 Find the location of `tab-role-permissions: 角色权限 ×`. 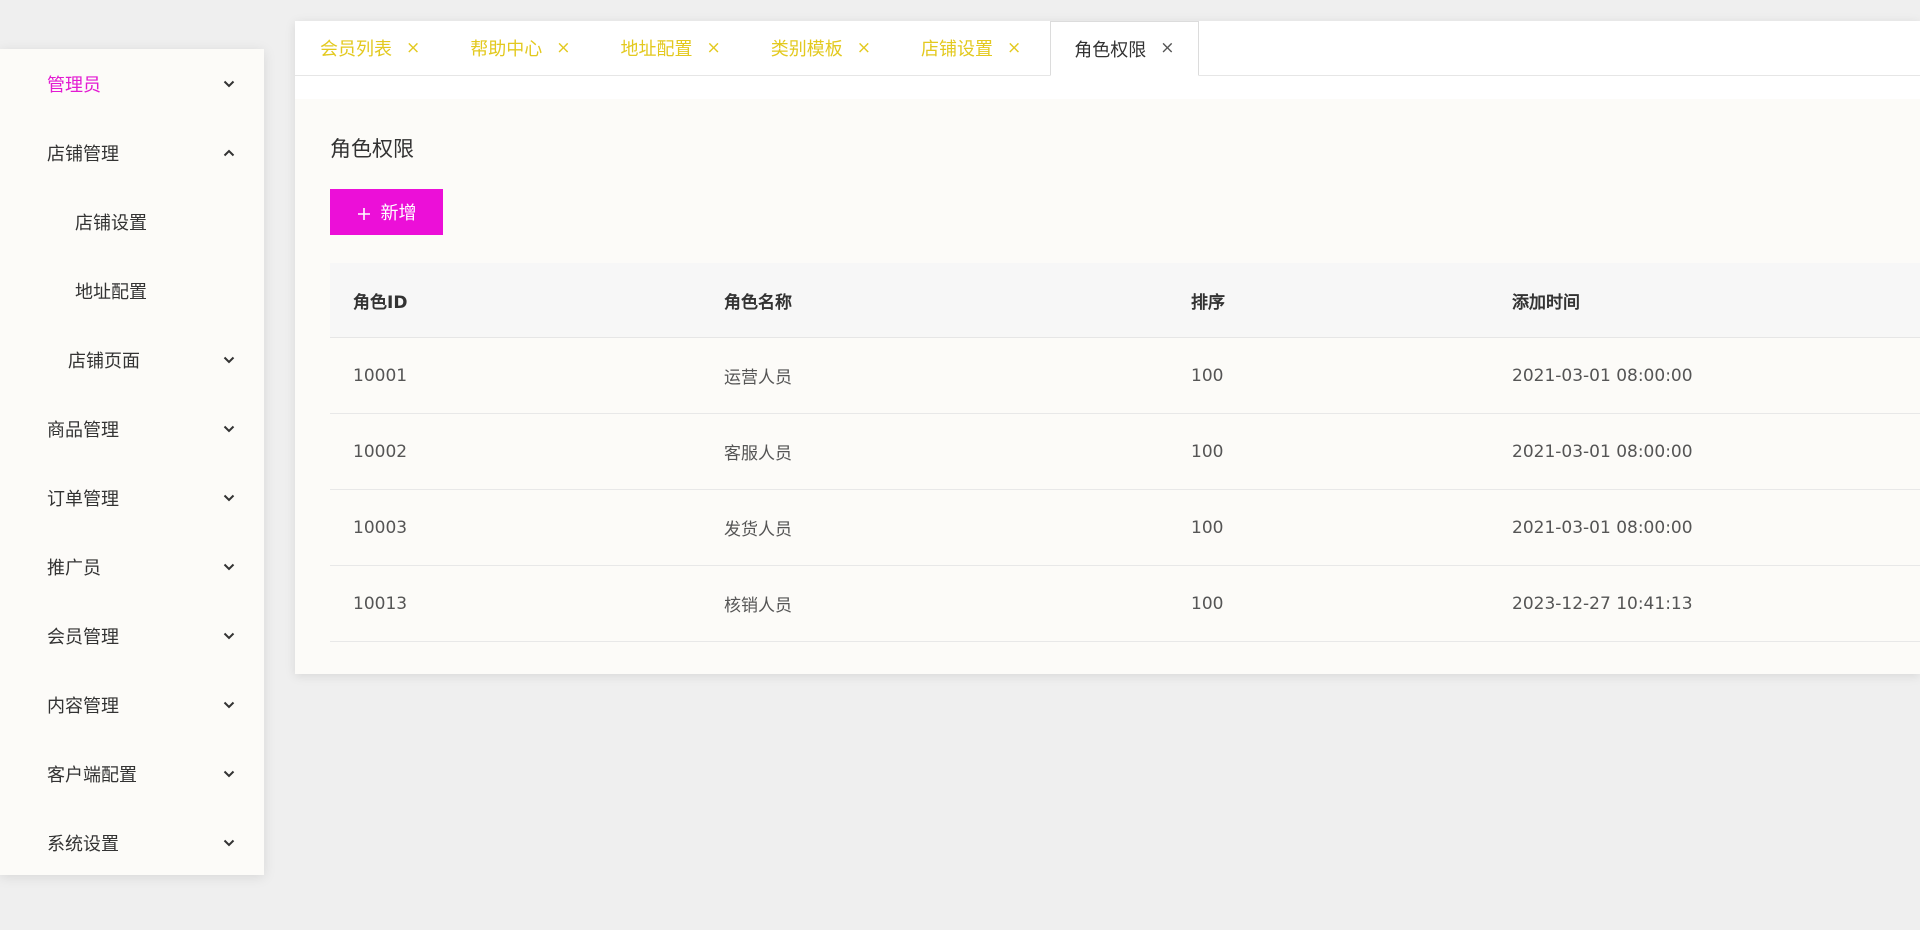

tab-role-permissions: 角色权限 × is located at coordinates (1124, 48).